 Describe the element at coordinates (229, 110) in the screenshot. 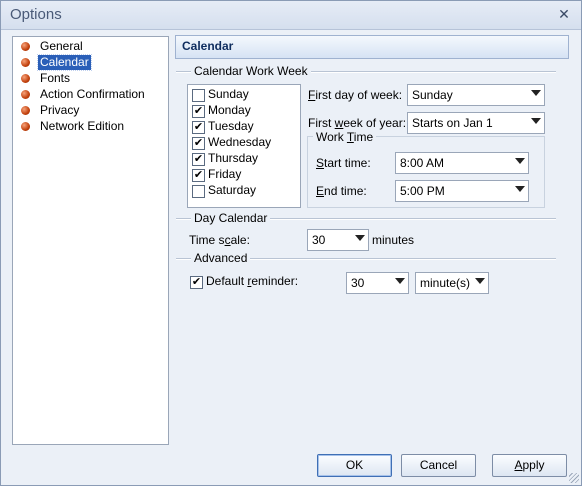

I see `day-label: Monday` at that location.